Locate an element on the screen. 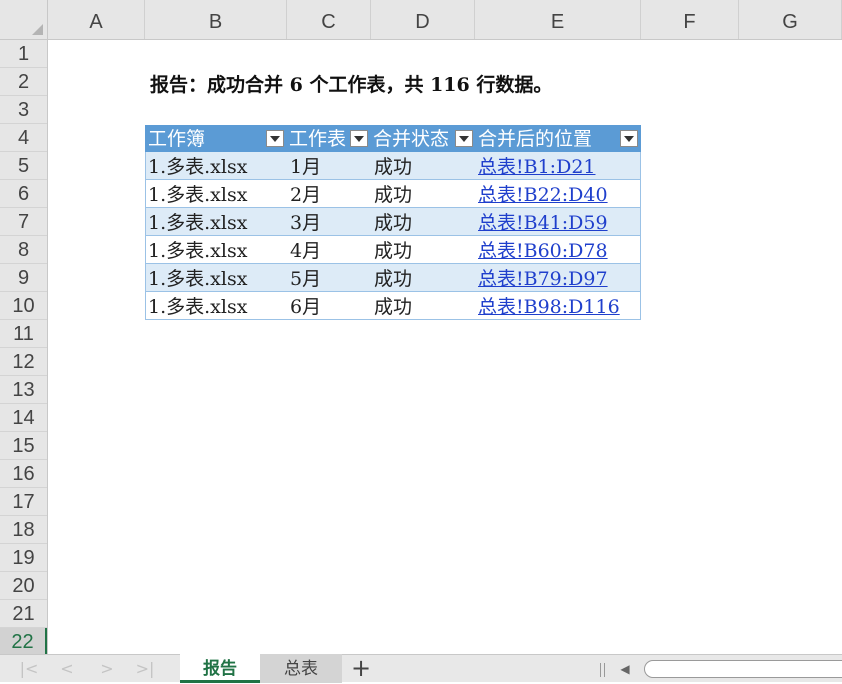 This screenshot has width=842, height=684. row-header-7: 7 is located at coordinates (23, 222).